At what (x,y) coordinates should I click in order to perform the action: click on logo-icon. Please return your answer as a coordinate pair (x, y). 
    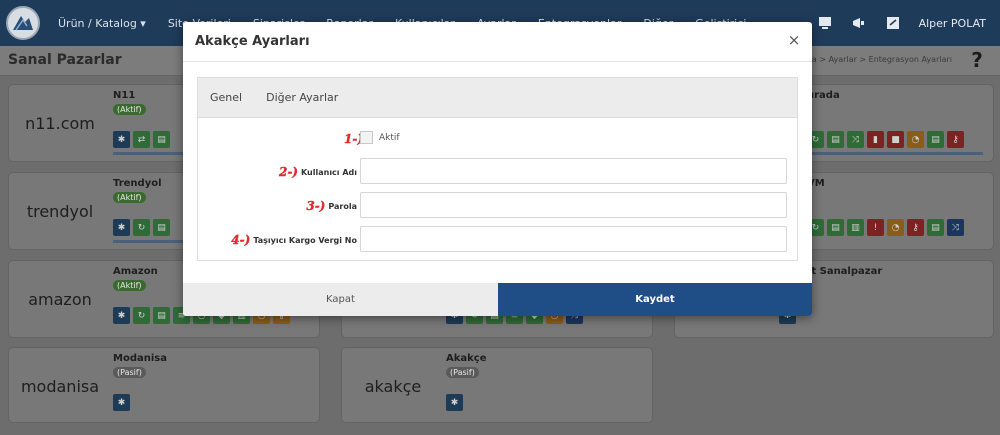
    Looking at the image, I should click on (23, 23).